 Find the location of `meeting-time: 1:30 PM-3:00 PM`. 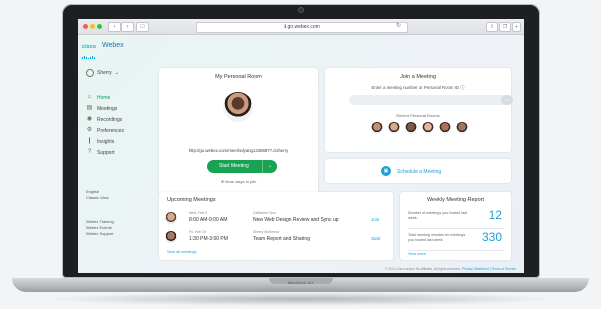

meeting-time: 1:30 PM-3:00 PM is located at coordinates (208, 239).